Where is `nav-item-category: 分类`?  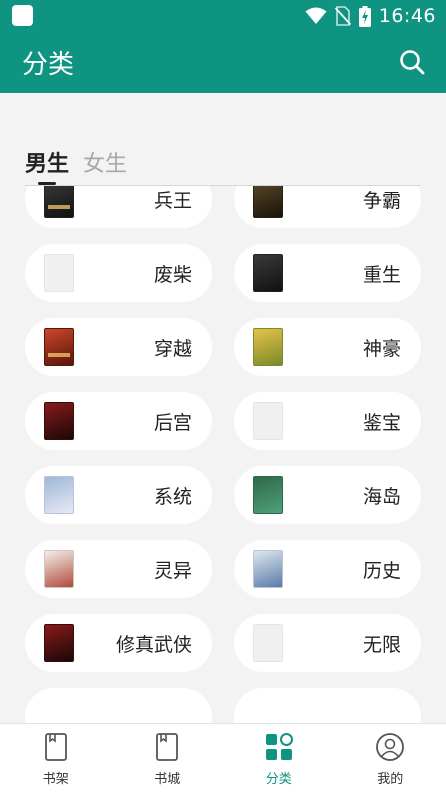 nav-item-category: 分类 is located at coordinates (279, 758).